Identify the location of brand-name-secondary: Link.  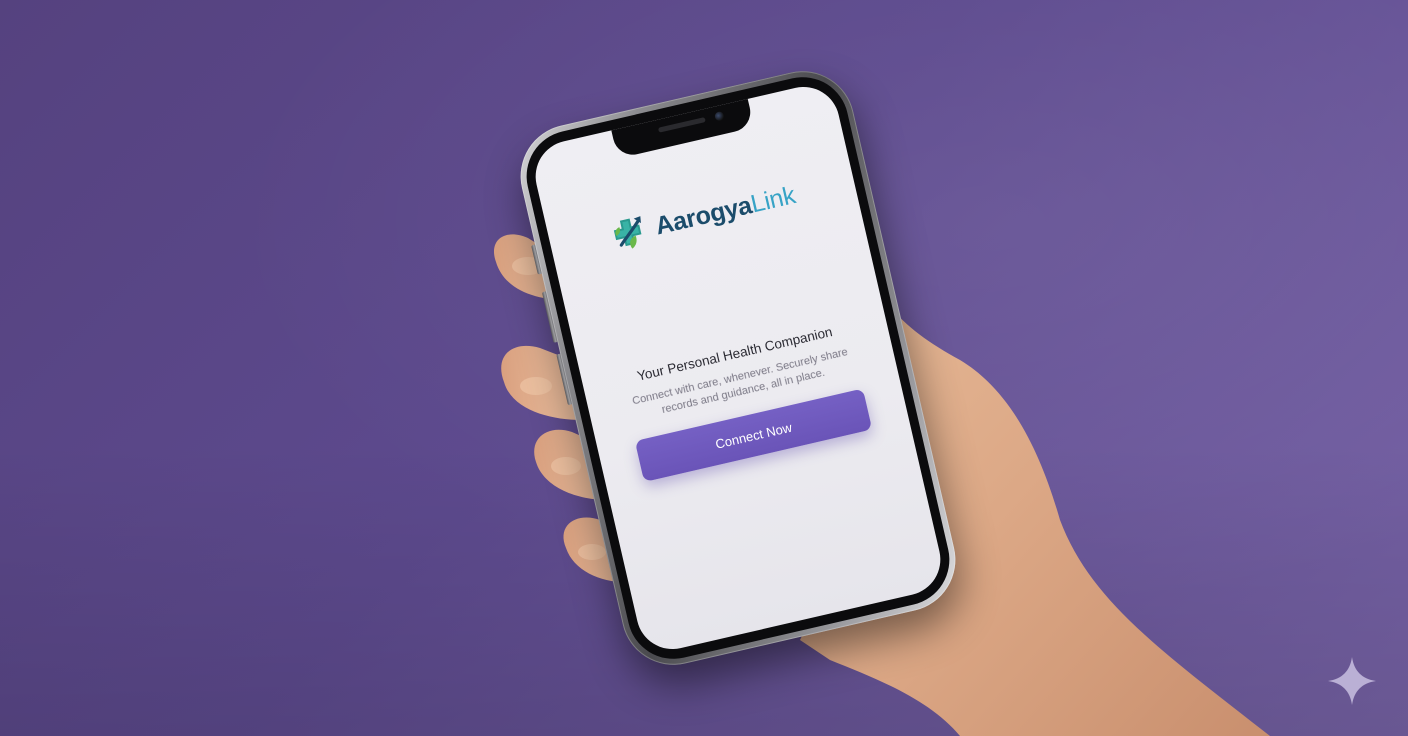
(772, 199).